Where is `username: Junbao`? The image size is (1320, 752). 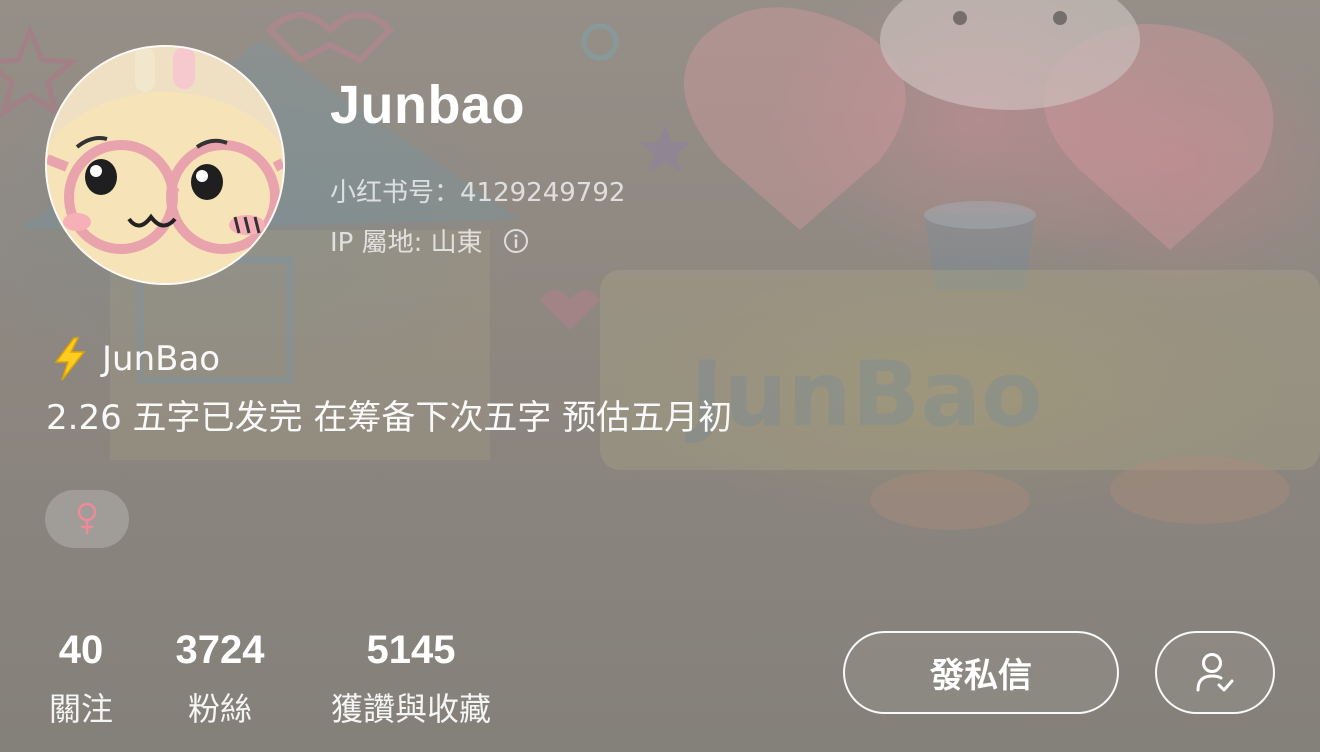
username: Junbao is located at coordinates (428, 105).